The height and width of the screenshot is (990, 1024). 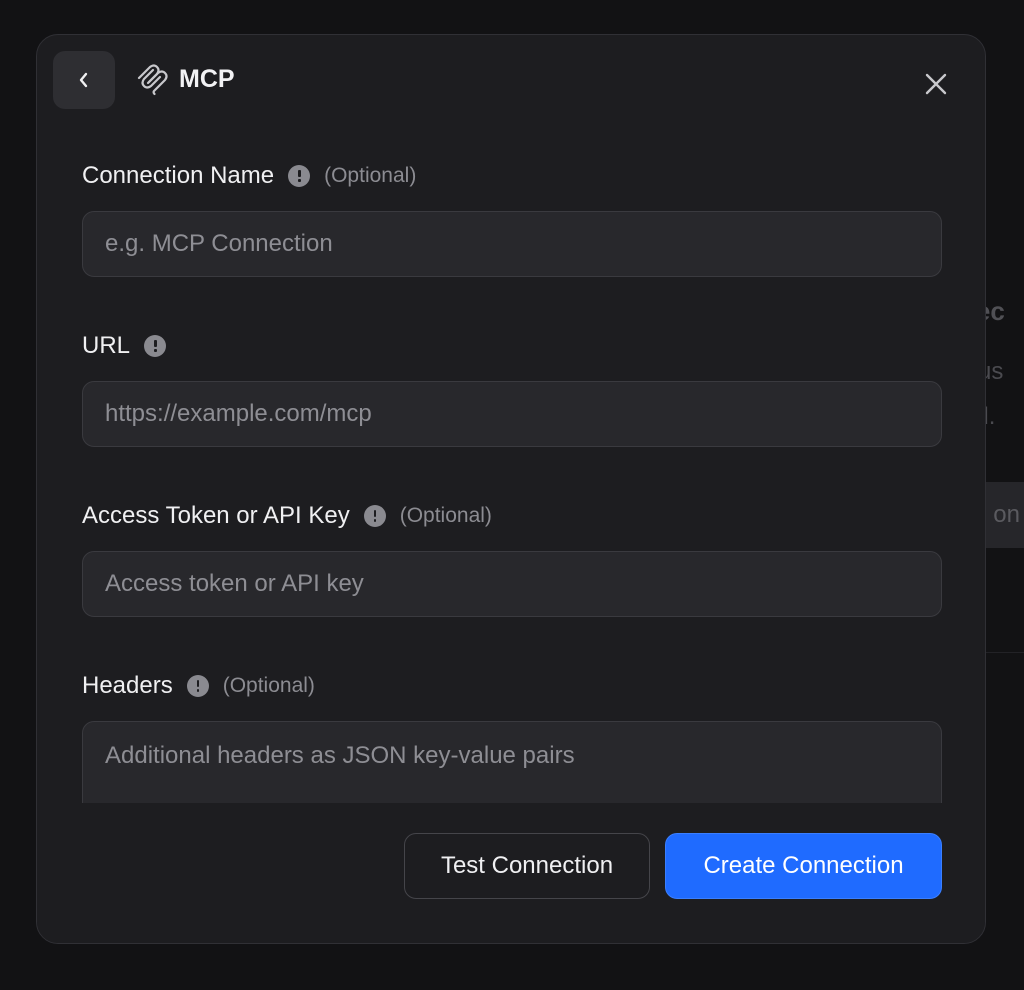 I want to click on back-button, so click(x=84, y=80).